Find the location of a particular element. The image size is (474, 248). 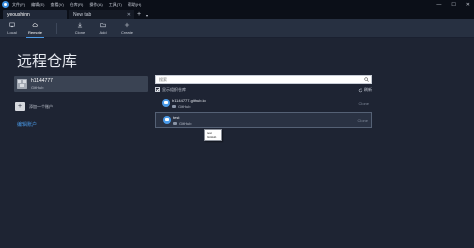

tab-new-tab: New tab ✕ is located at coordinates (101, 14).